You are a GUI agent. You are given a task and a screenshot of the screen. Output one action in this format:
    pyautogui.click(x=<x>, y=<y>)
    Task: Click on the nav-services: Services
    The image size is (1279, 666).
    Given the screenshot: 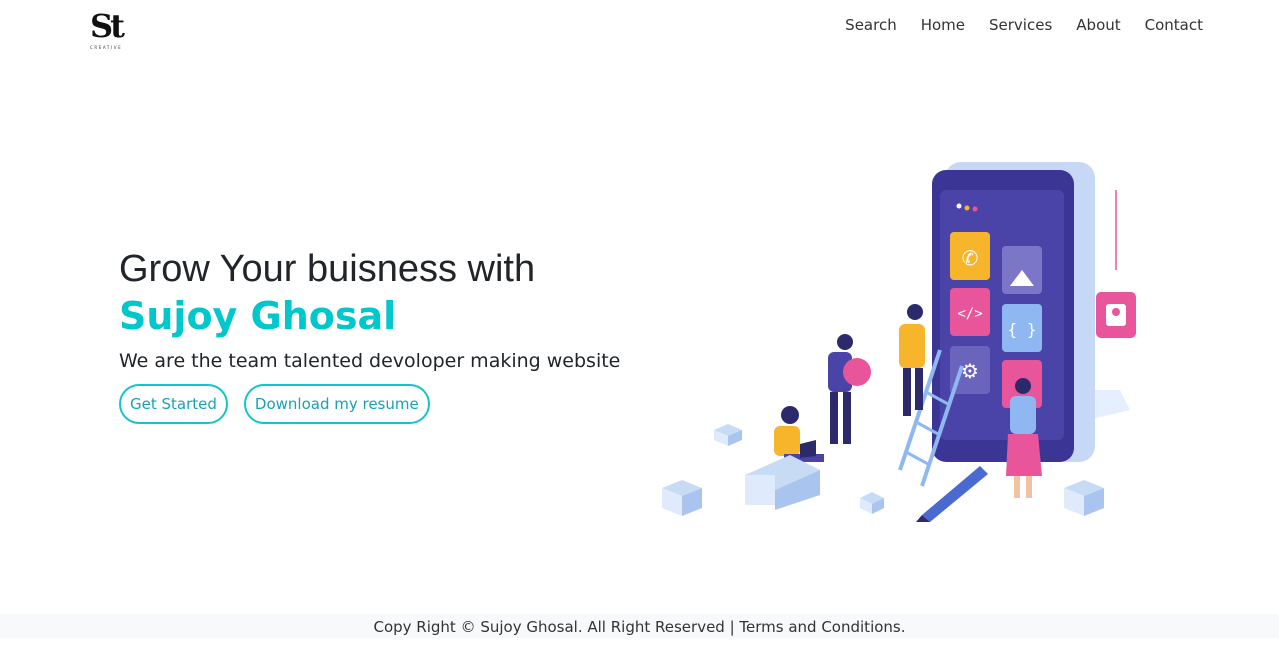 What is the action you would take?
    pyautogui.click(x=1020, y=25)
    